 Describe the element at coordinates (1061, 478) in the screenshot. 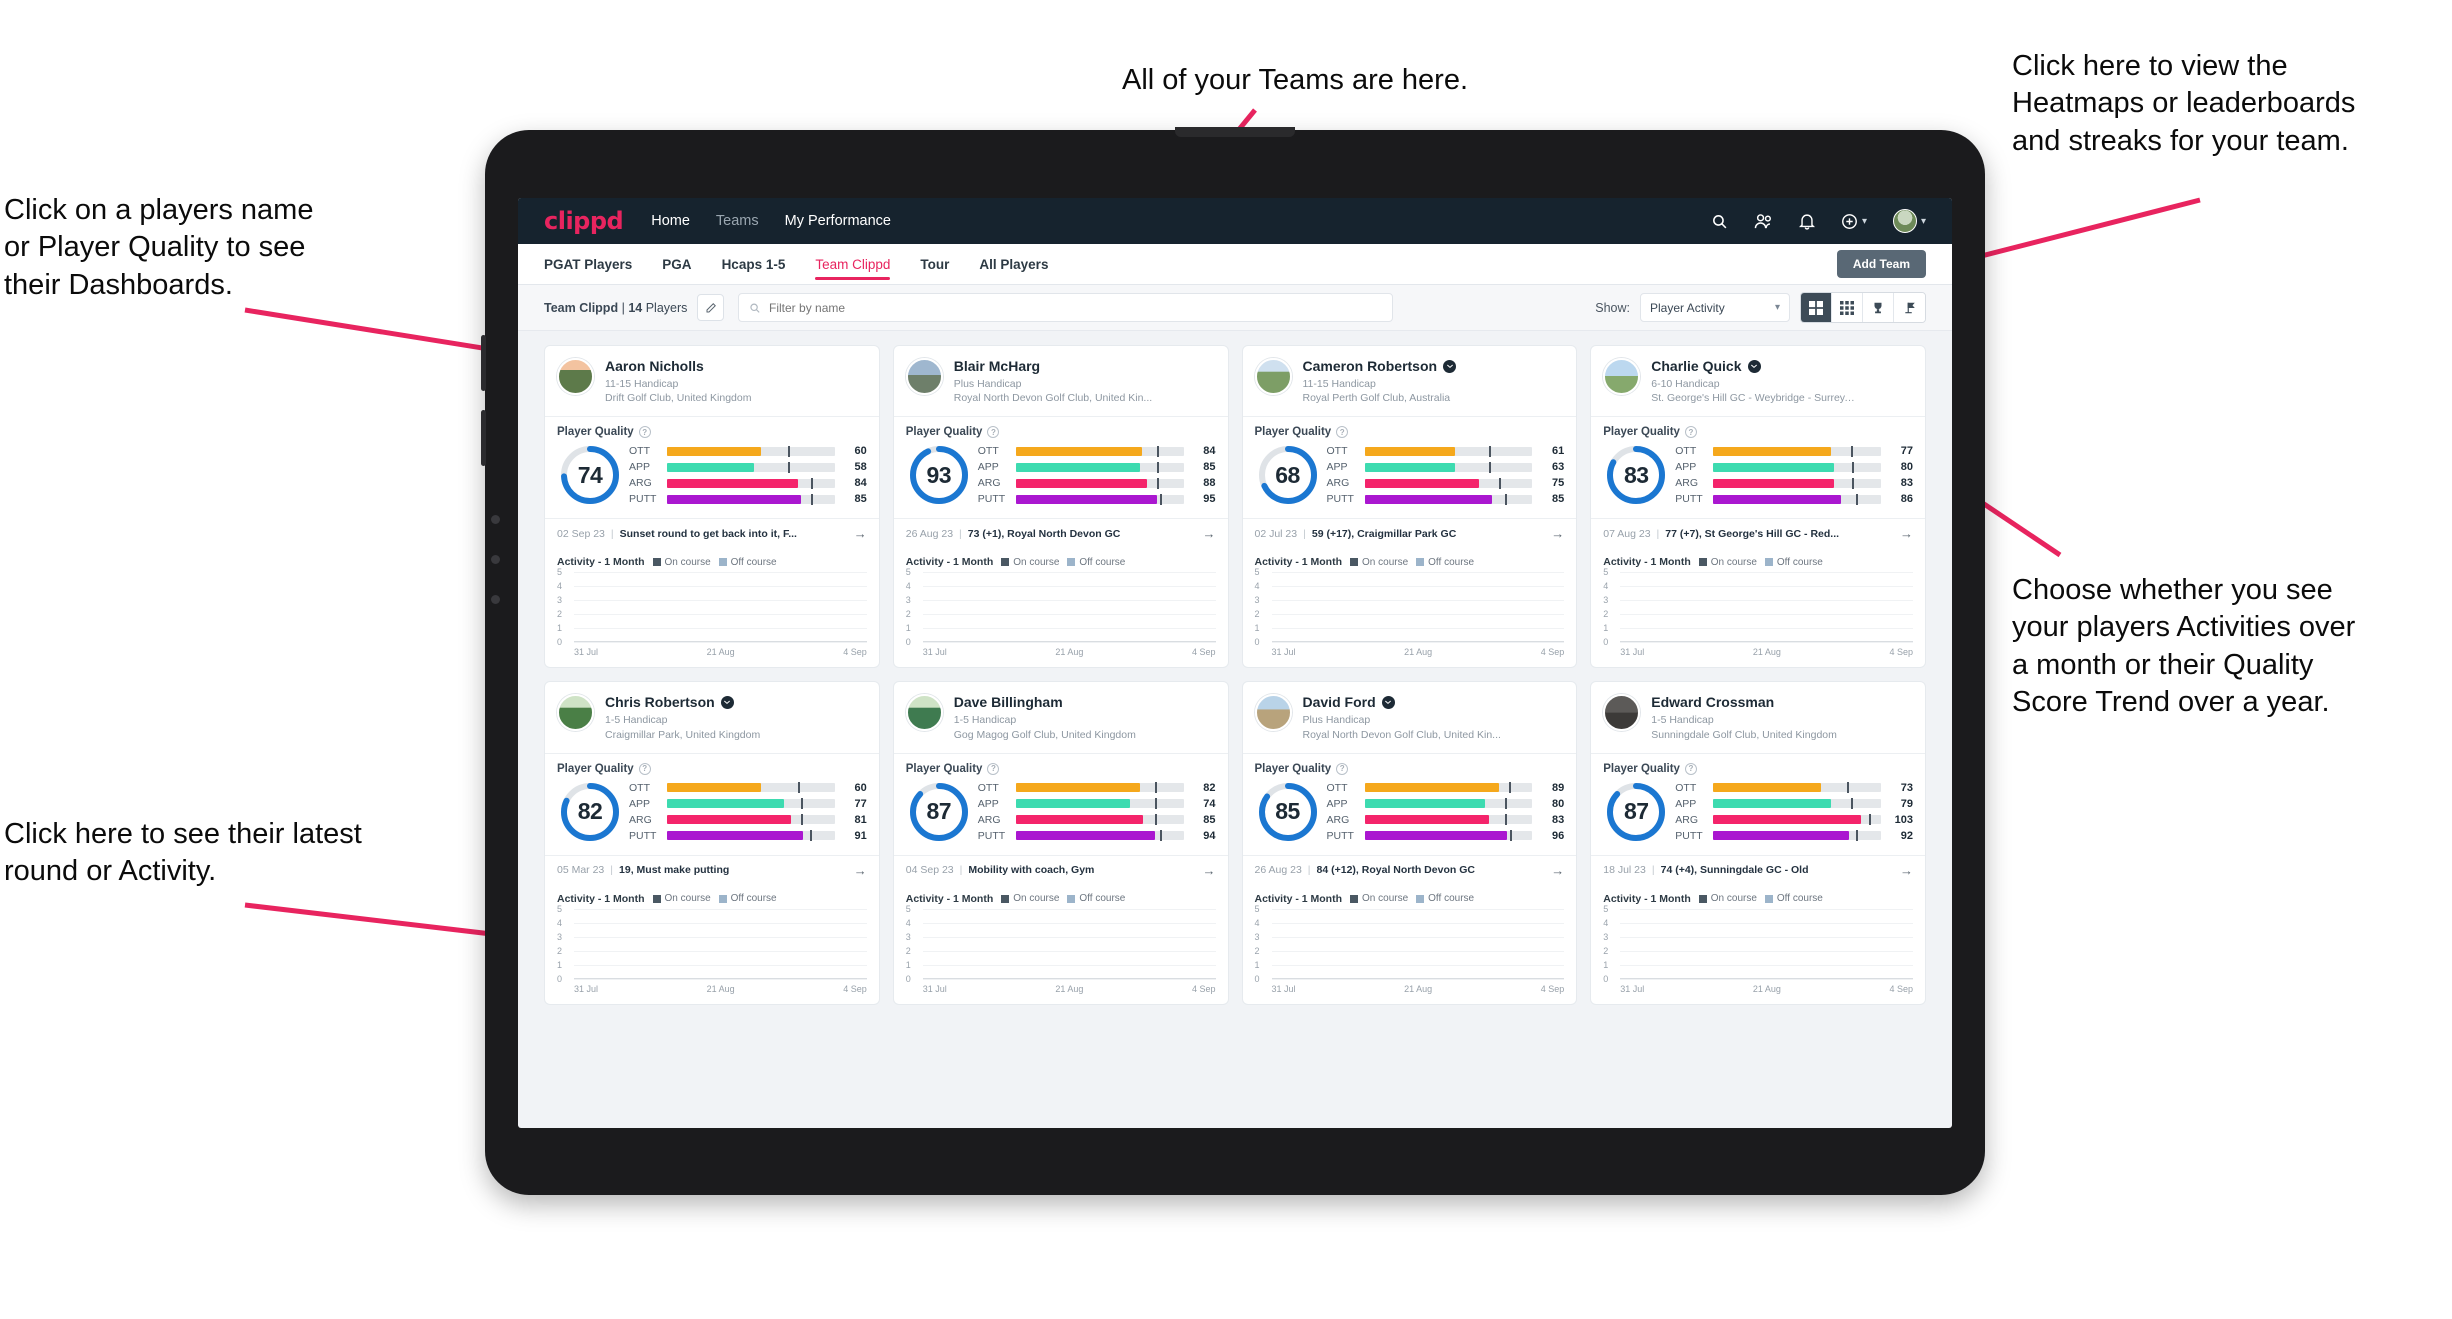

I see `player-quality-body: 93 OTT 84 APP 85 ARG 88 PUTT 95` at that location.